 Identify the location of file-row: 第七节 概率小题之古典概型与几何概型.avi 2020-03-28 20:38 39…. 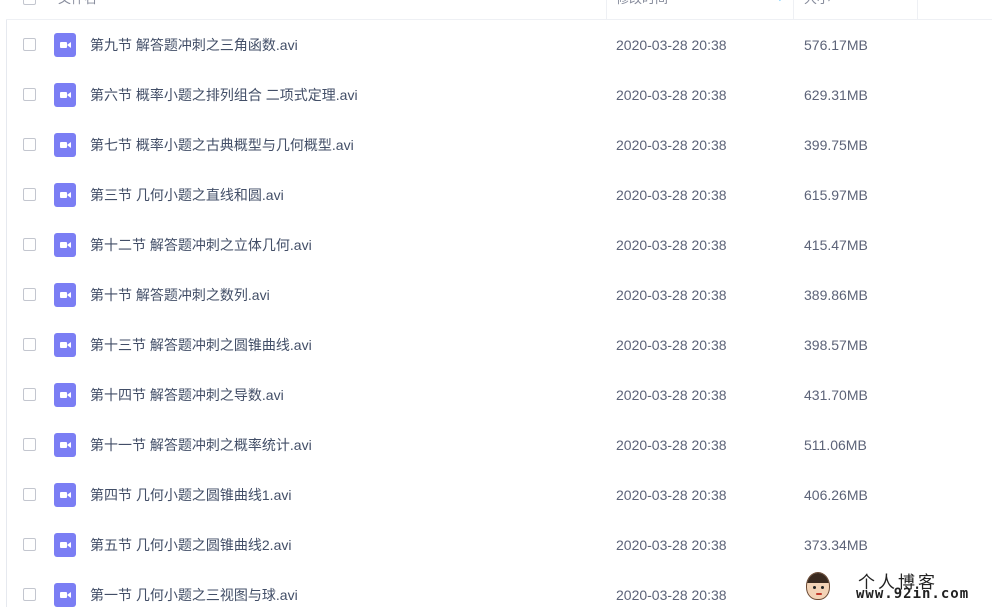
(499, 145).